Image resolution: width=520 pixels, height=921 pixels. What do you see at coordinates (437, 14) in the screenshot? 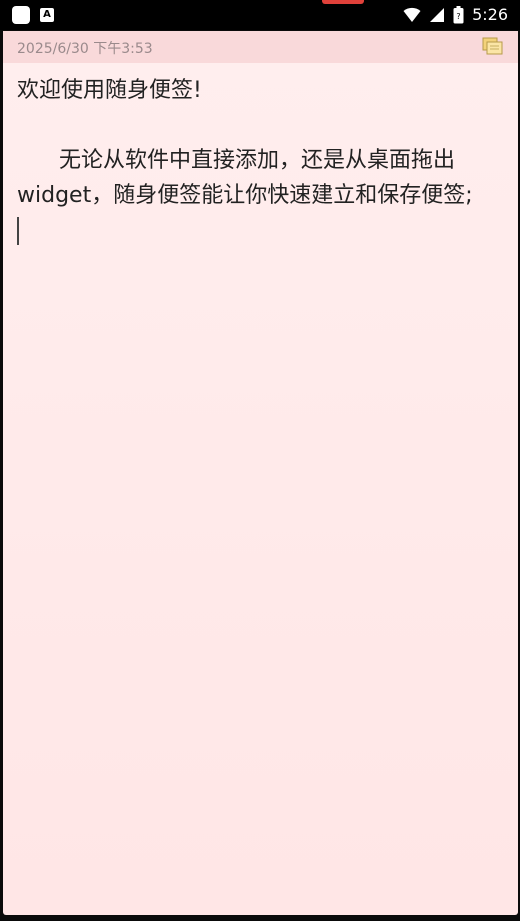
I see `signal-icon` at bounding box center [437, 14].